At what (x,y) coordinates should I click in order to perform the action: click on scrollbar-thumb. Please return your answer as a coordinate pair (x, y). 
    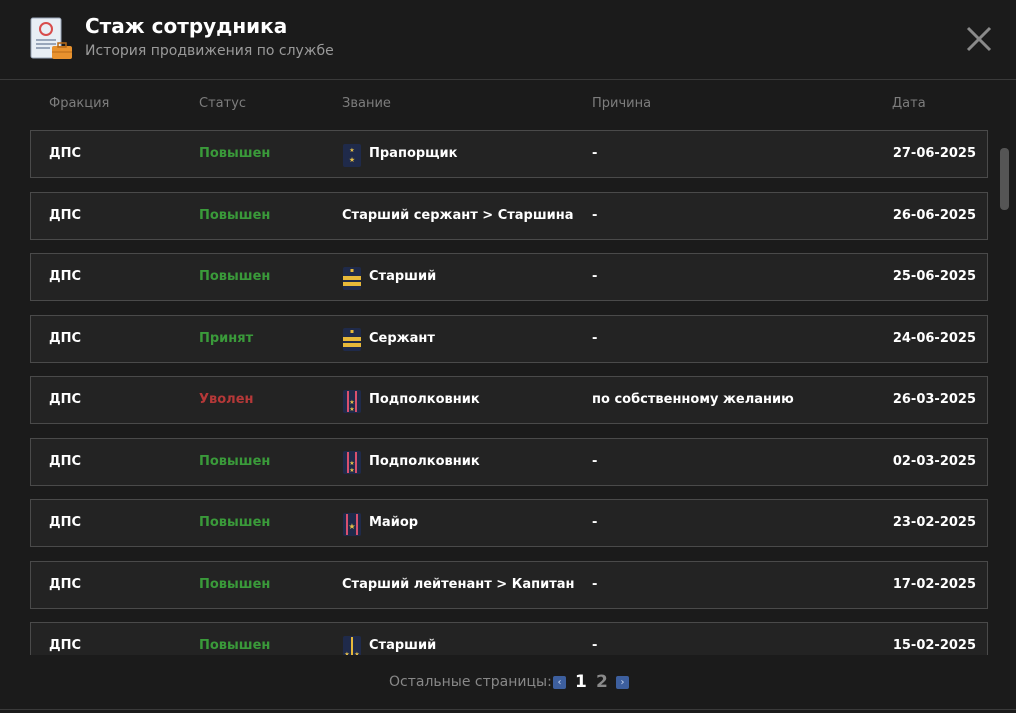
    Looking at the image, I should click on (1004, 179).